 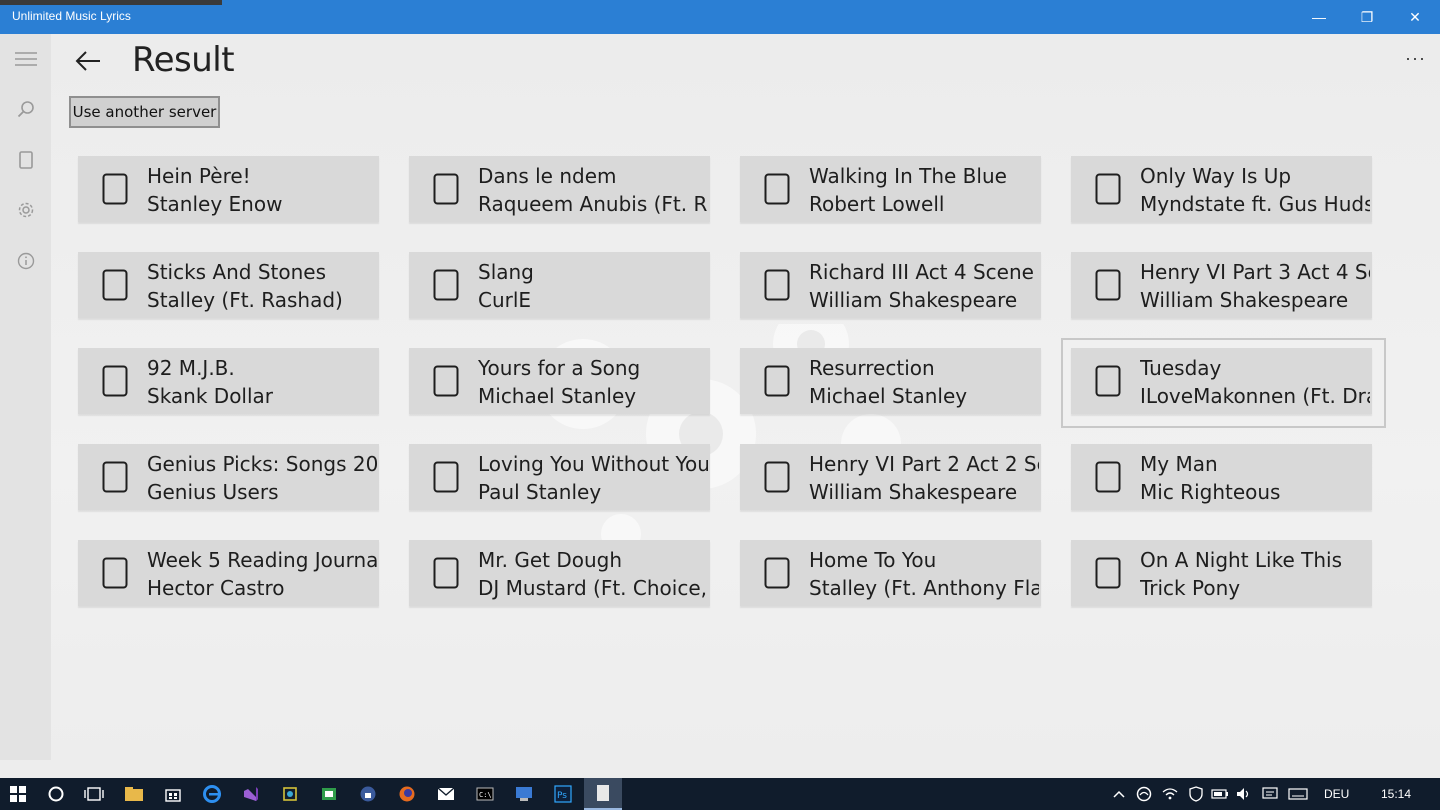 I want to click on result-card: Yours for a Song Michael Stanley, so click(x=559, y=381).